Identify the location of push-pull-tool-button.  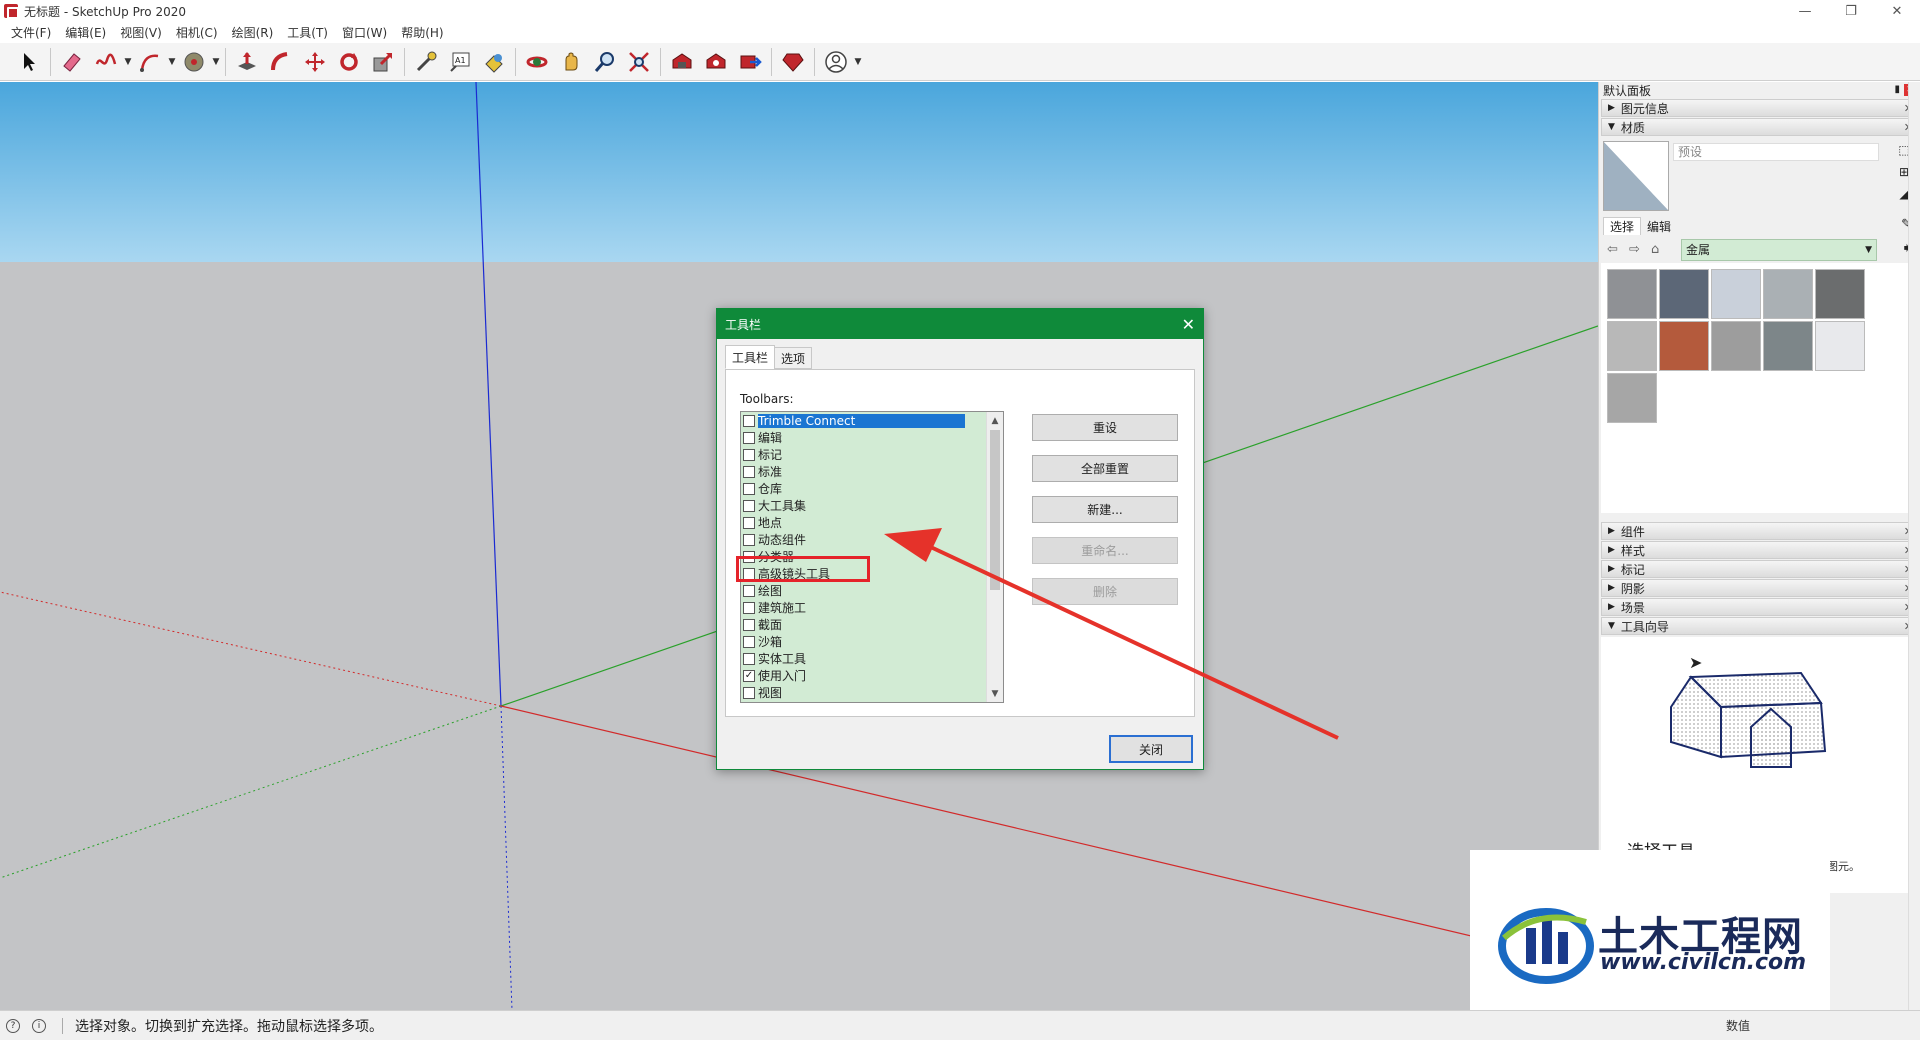
(247, 62).